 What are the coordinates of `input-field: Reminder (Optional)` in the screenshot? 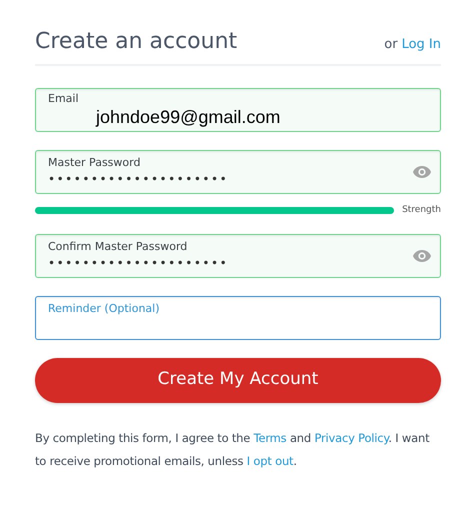 It's located at (238, 318).